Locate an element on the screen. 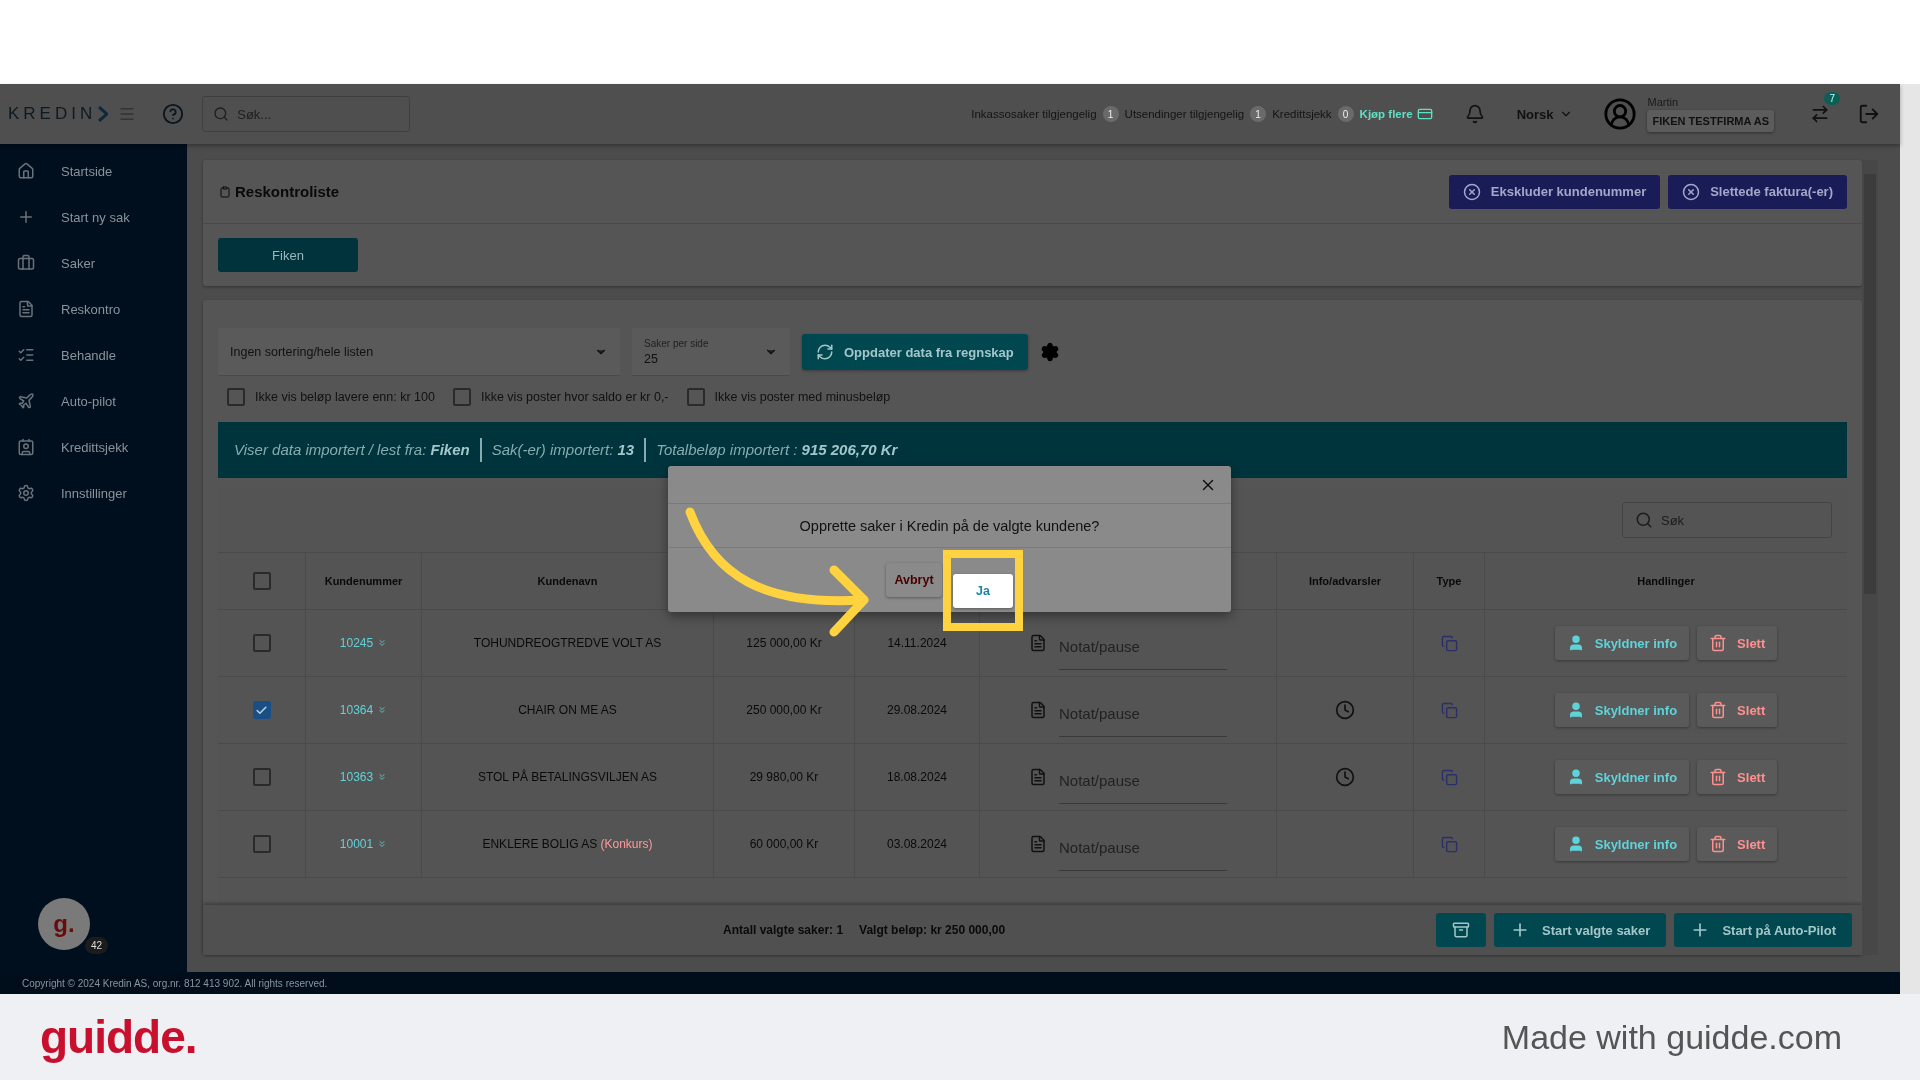  count-badge: 0 is located at coordinates (1345, 114).